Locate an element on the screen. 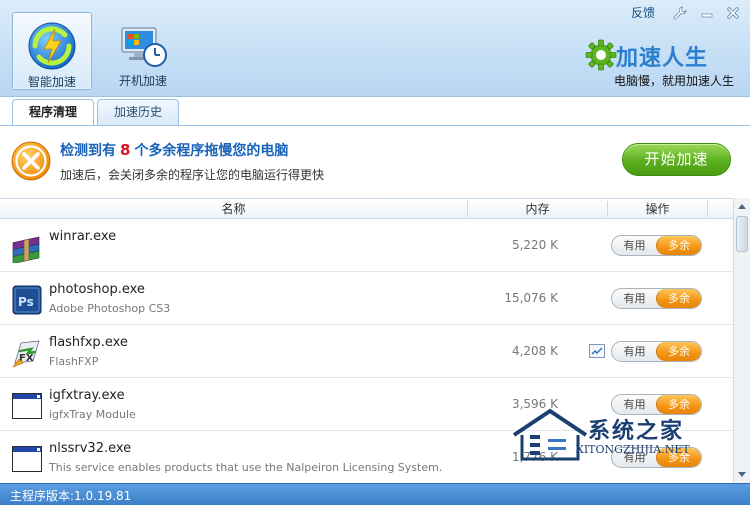 The image size is (750, 505). wrench-icon is located at coordinates (680, 13).